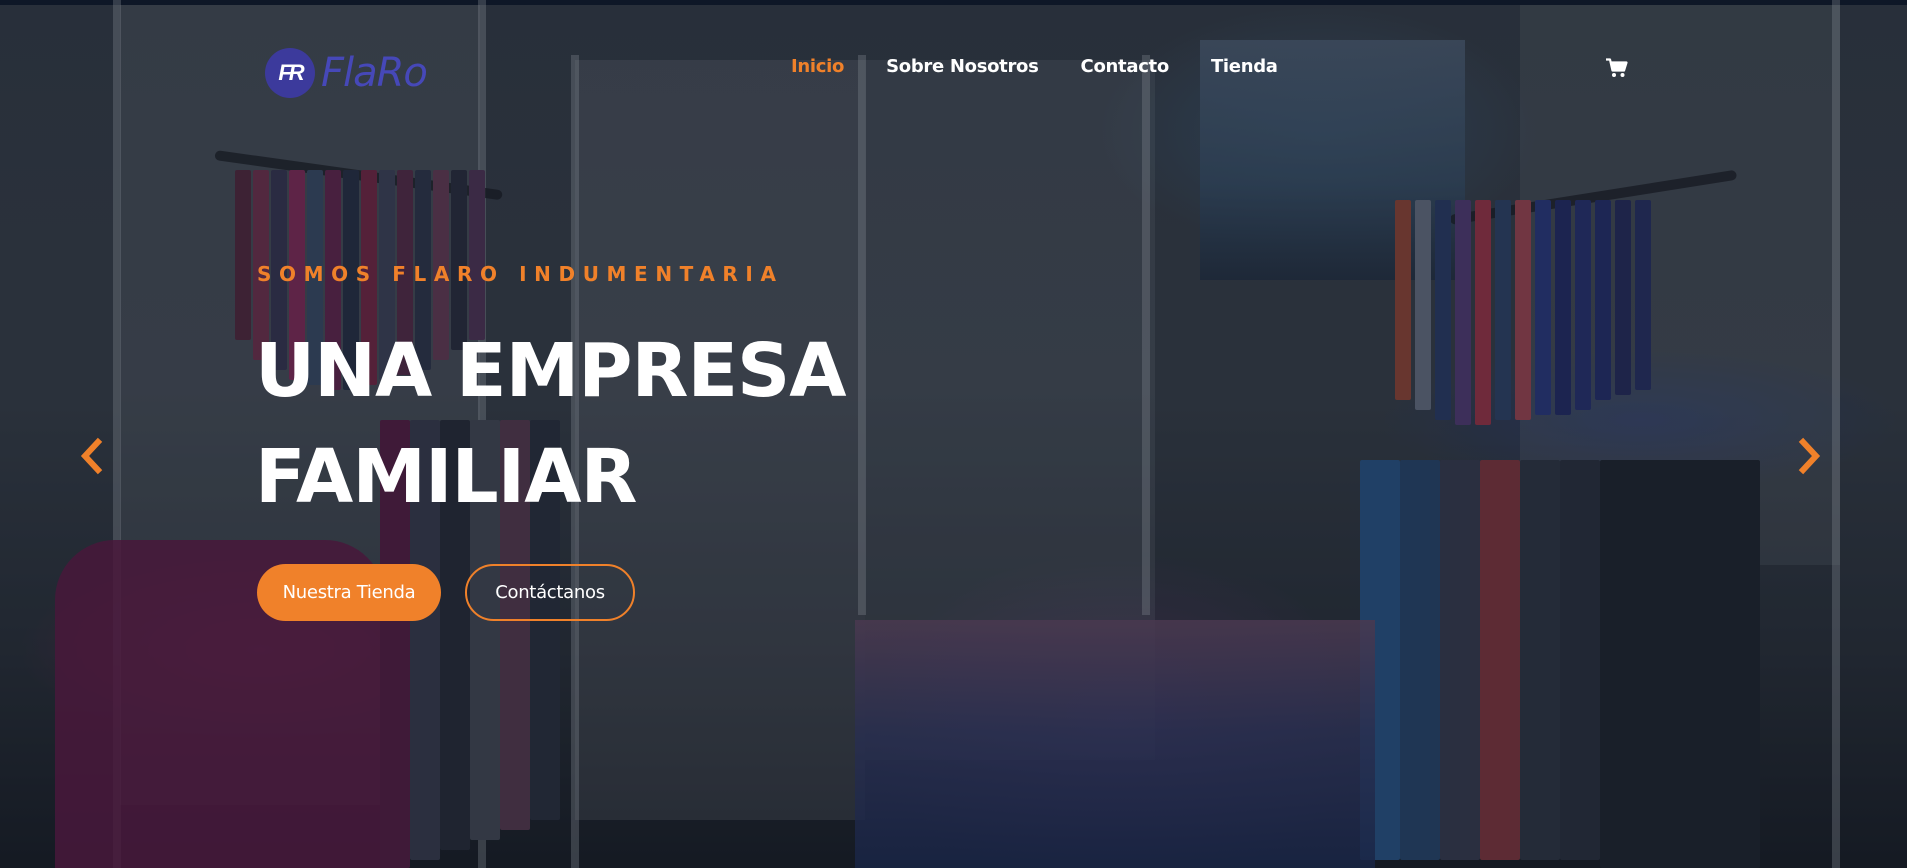 The height and width of the screenshot is (868, 1907). I want to click on nav-item-contacto: Contacto, so click(1125, 66).